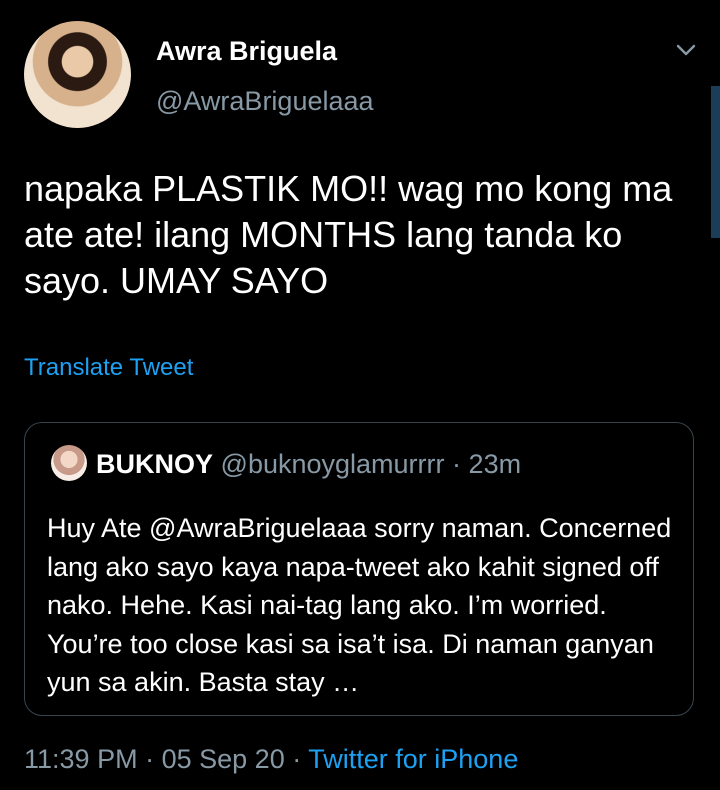 This screenshot has height=790, width=720. Describe the element at coordinates (246, 51) in the screenshot. I see `author-name: Awra Briguela` at that location.